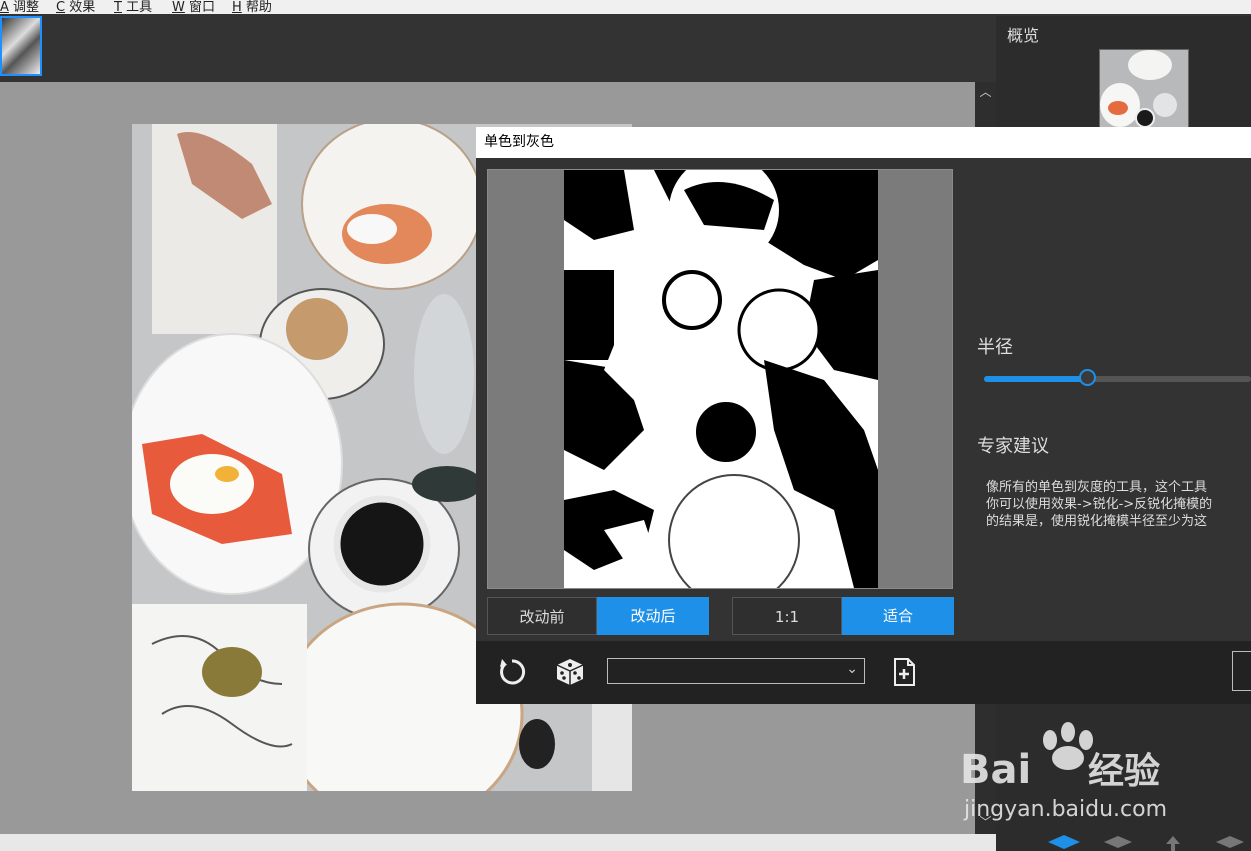 Image resolution: width=1251 pixels, height=851 pixels. What do you see at coordinates (1146, 843) in the screenshot?
I see `layer-icons` at bounding box center [1146, 843].